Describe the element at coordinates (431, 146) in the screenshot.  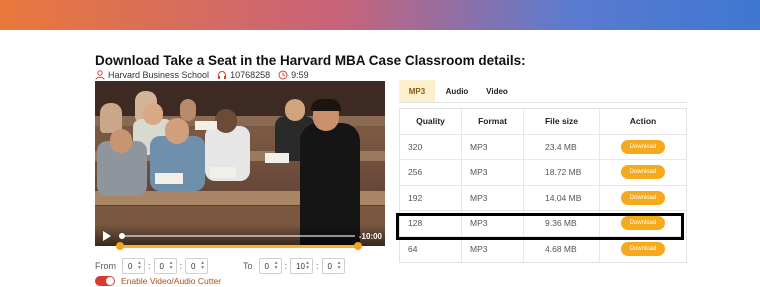
I see `quality-cell: 320` at that location.